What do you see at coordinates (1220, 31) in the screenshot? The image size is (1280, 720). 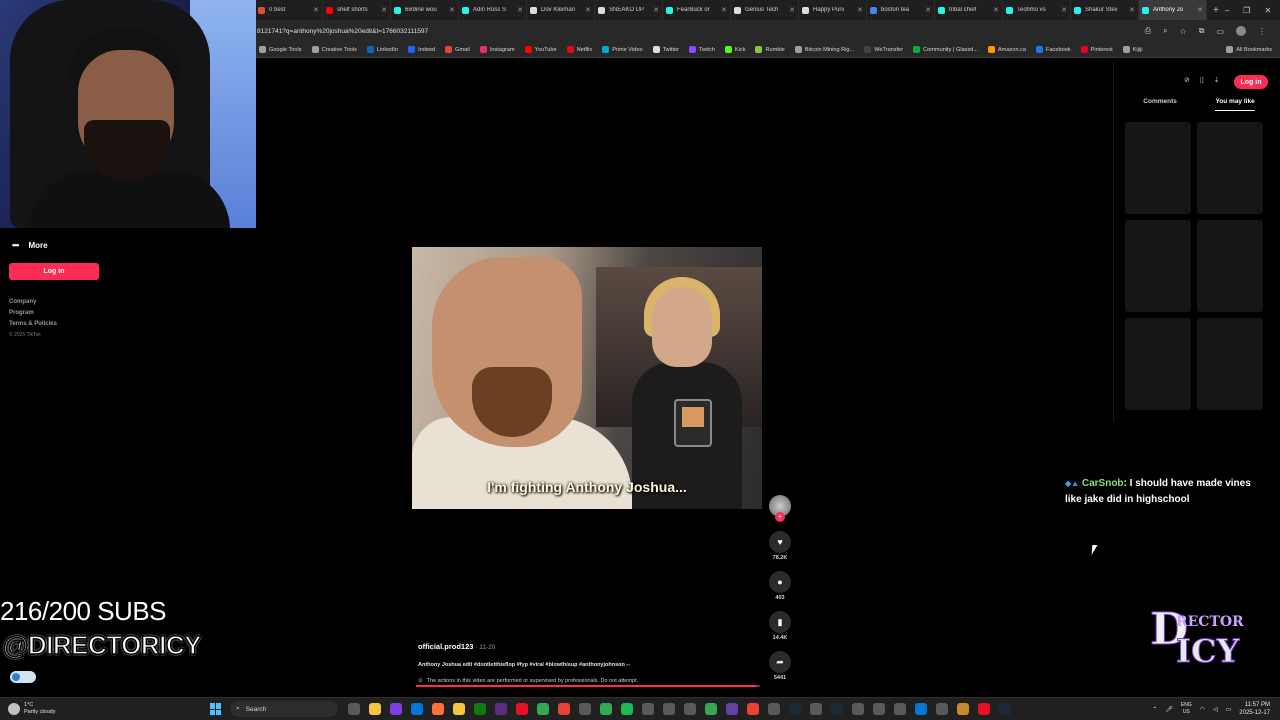 I see `sidebar-icon: ▭` at bounding box center [1220, 31].